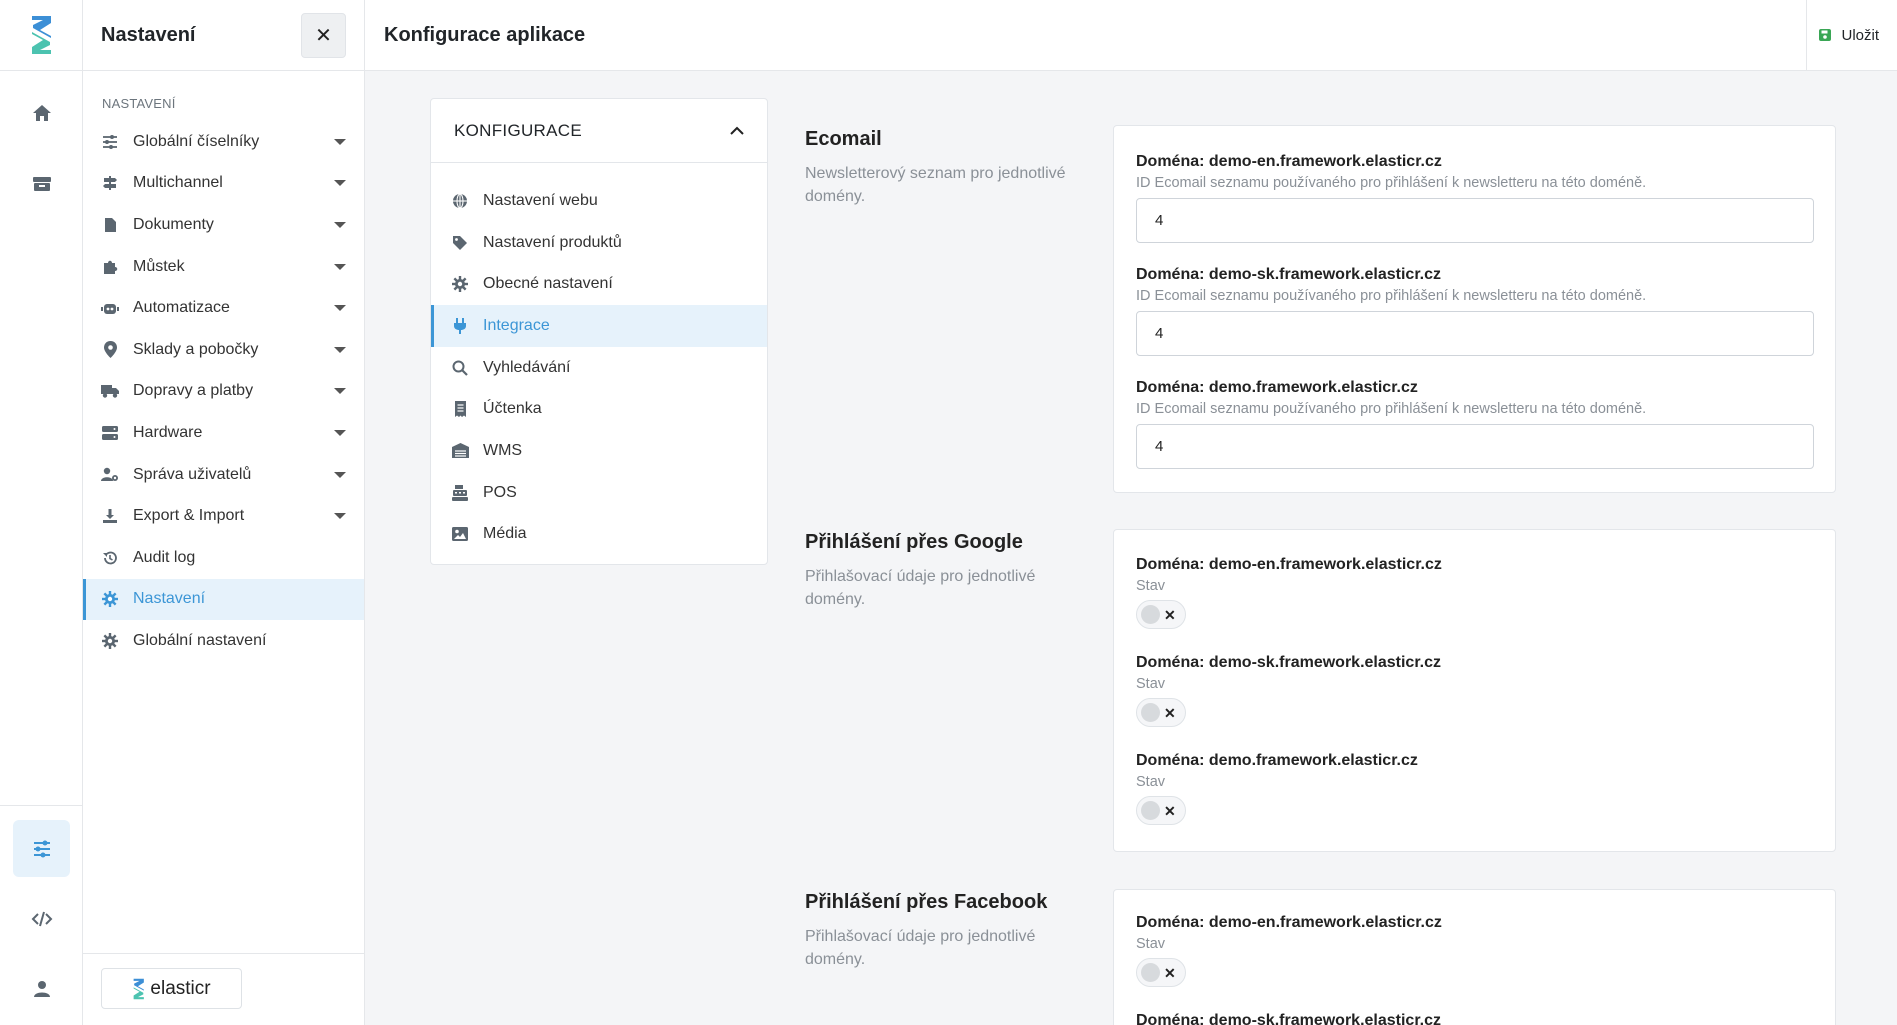 This screenshot has width=1897, height=1025. I want to click on sidebar-item: Audit log, so click(223, 558).